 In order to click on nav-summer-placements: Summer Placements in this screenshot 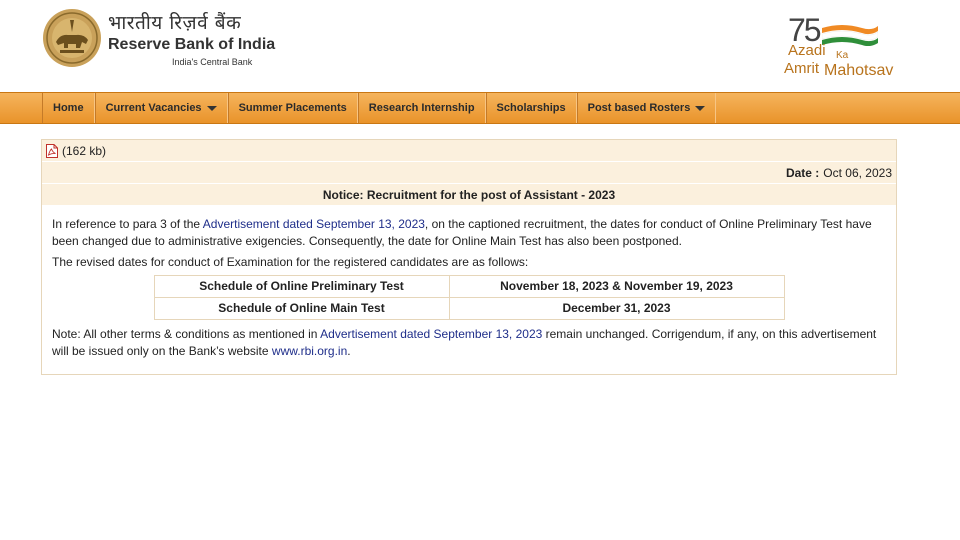, I will do `click(292, 108)`.